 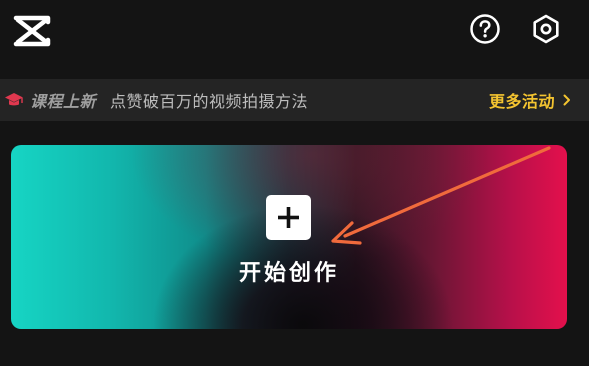 I want to click on banner-text: 点赞破百万的视频拍摄方法, so click(x=209, y=101).